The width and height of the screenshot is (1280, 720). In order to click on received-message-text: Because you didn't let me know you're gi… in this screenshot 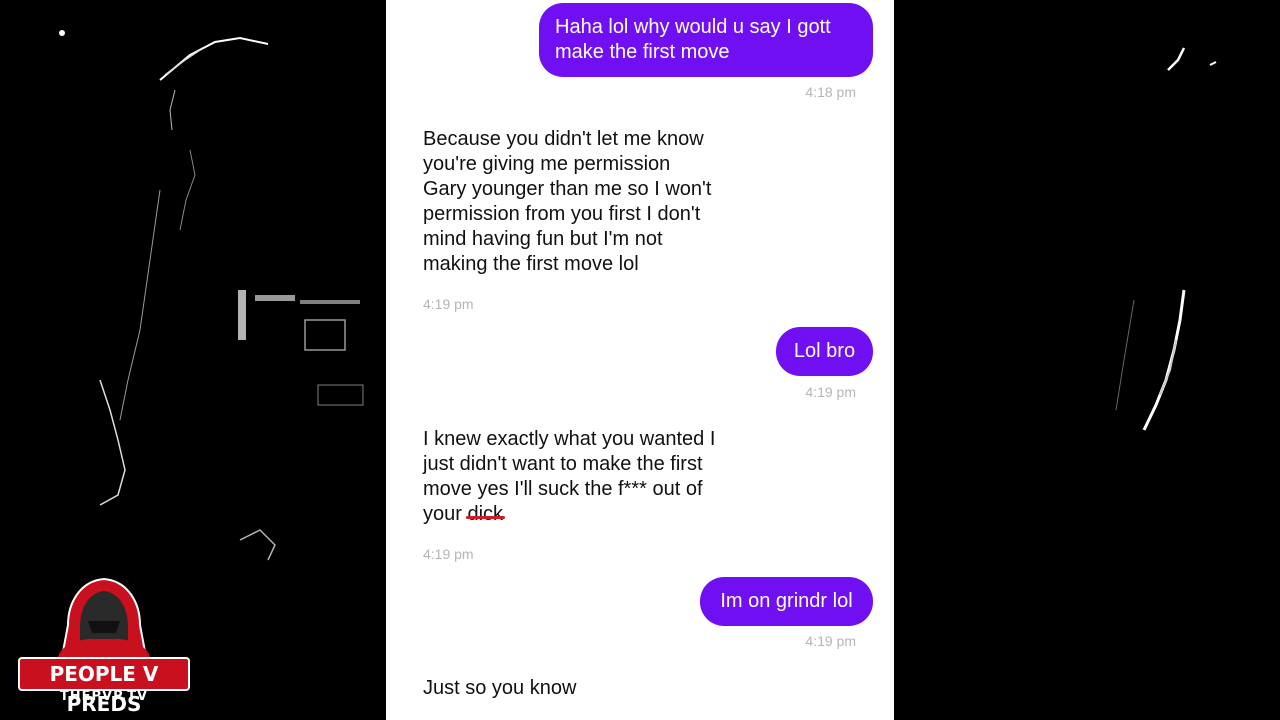, I will do `click(567, 201)`.